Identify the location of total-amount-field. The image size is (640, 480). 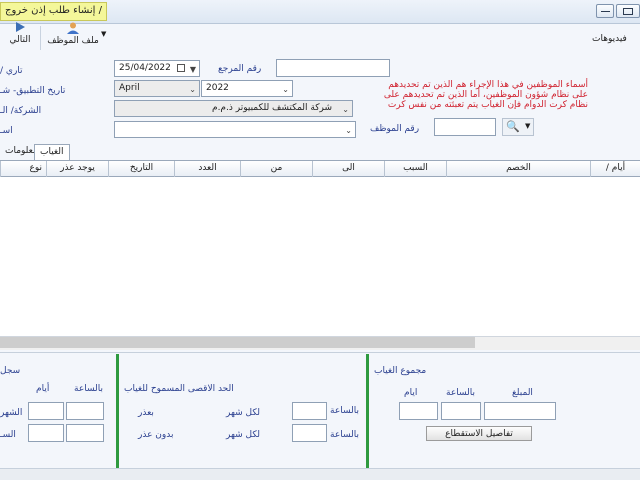
(520, 411).